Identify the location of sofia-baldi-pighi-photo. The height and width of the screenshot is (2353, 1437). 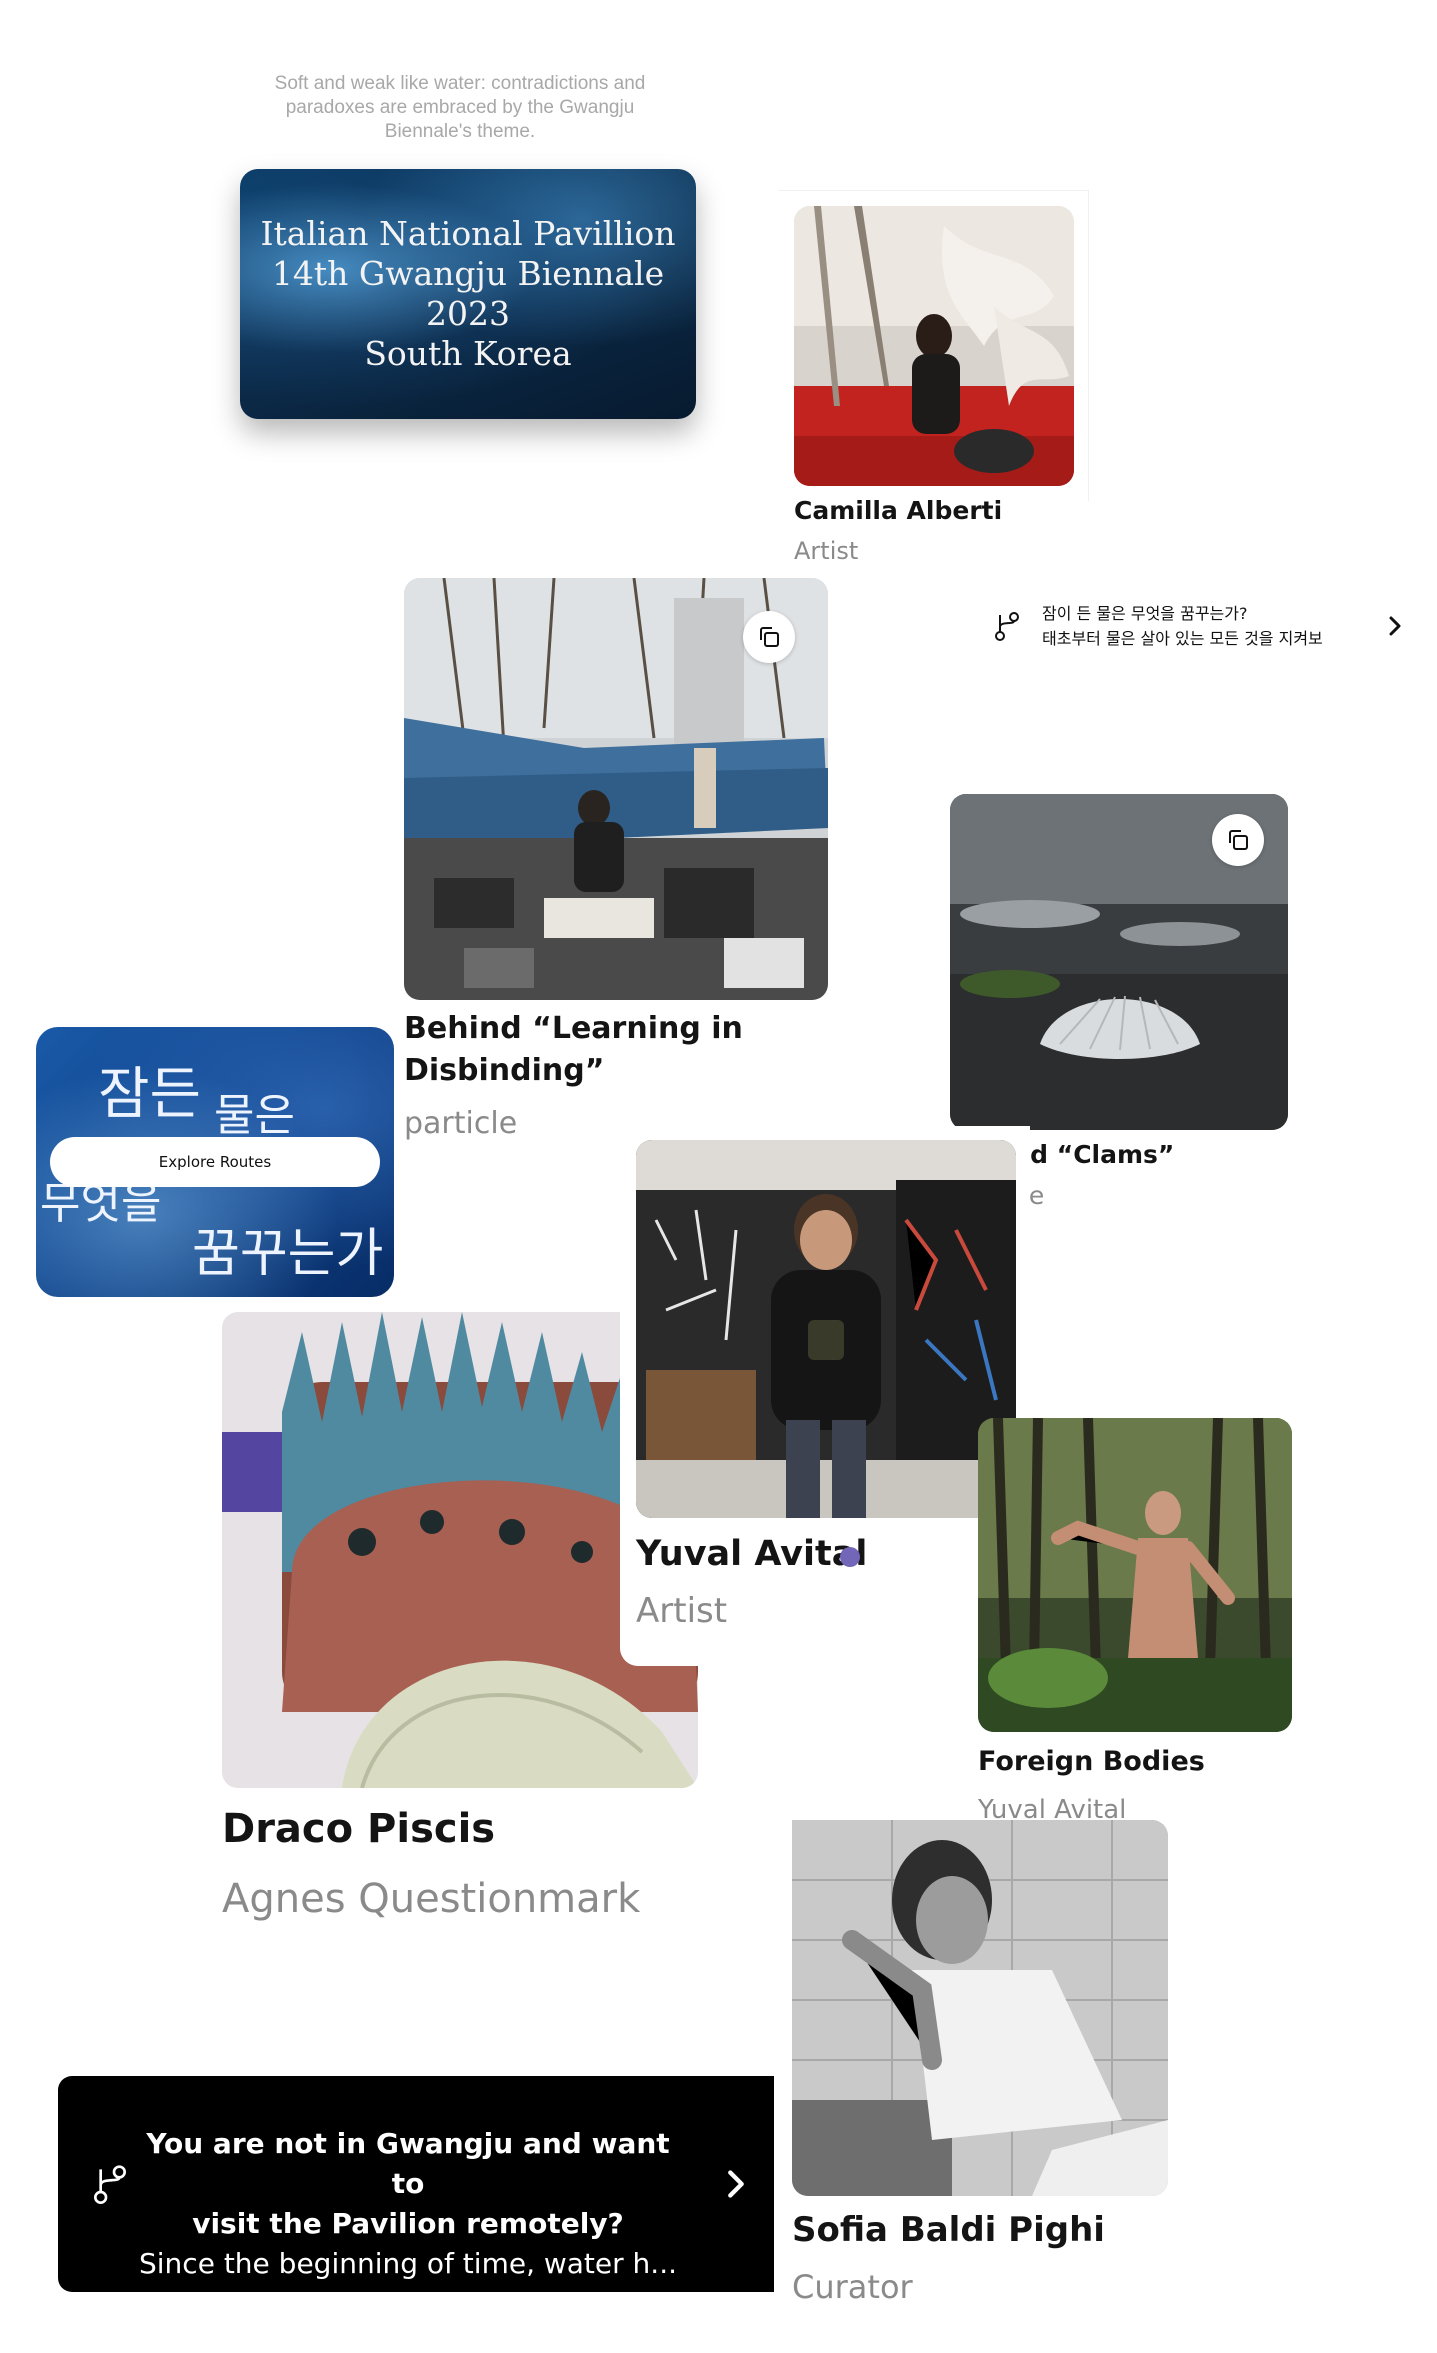
(980, 2008).